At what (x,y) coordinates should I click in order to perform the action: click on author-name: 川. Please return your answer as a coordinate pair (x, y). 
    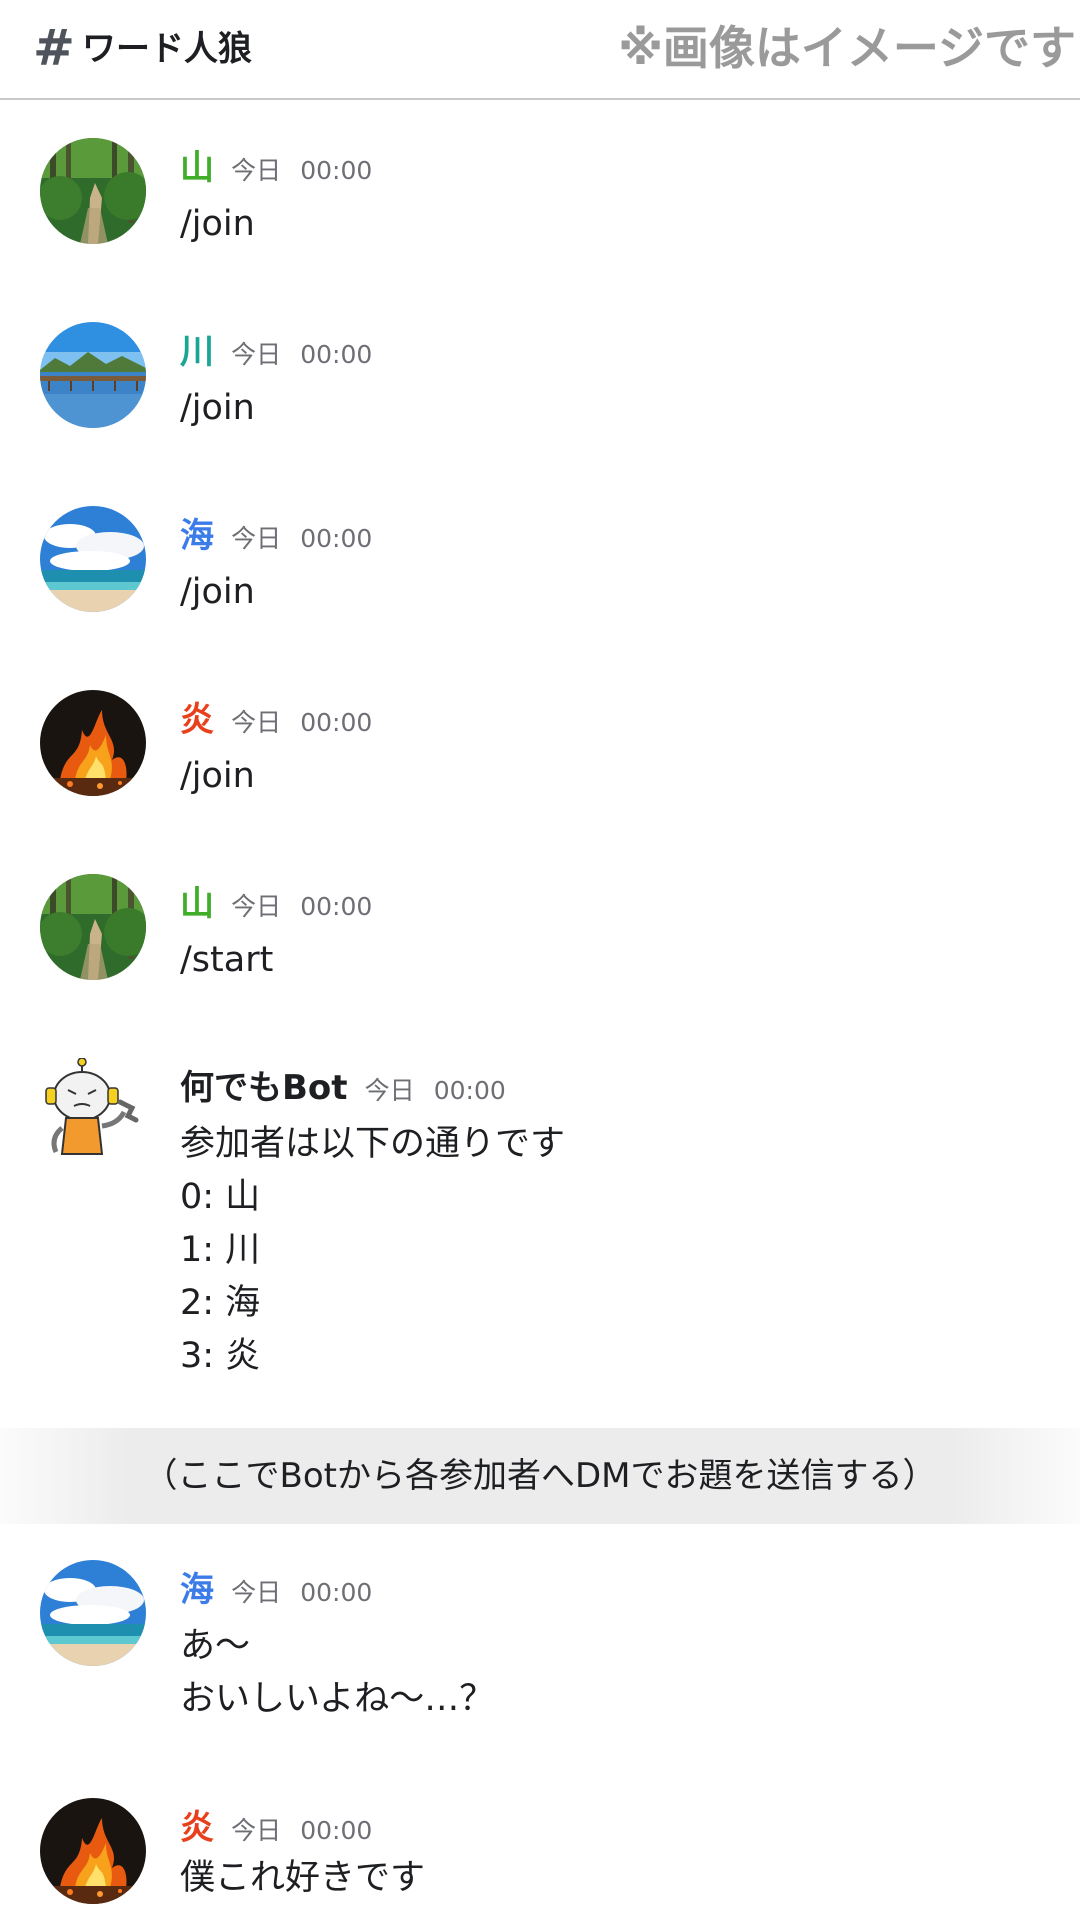
    Looking at the image, I should click on (197, 352).